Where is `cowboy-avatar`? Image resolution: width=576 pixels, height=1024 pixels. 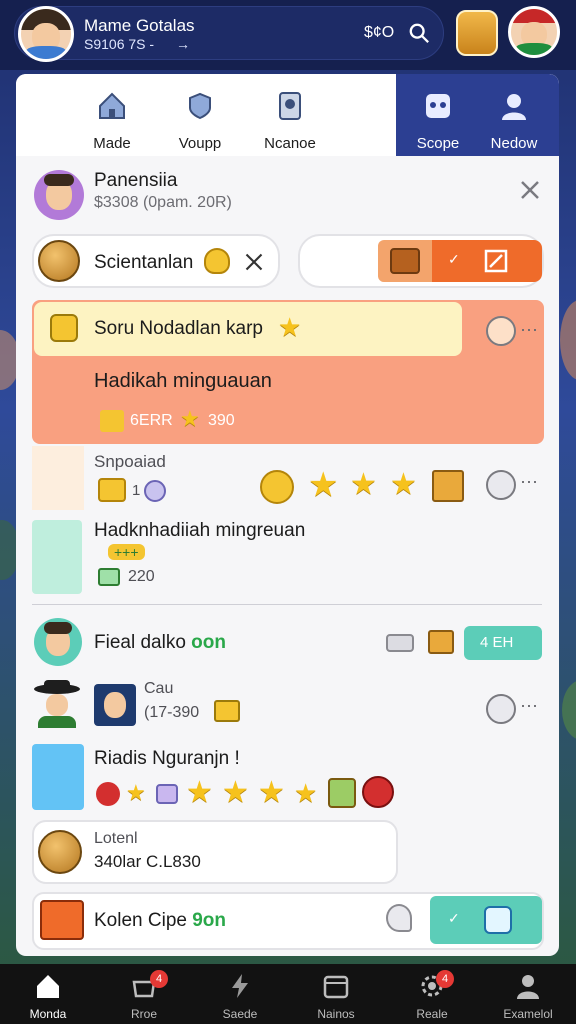 cowboy-avatar is located at coordinates (57, 704).